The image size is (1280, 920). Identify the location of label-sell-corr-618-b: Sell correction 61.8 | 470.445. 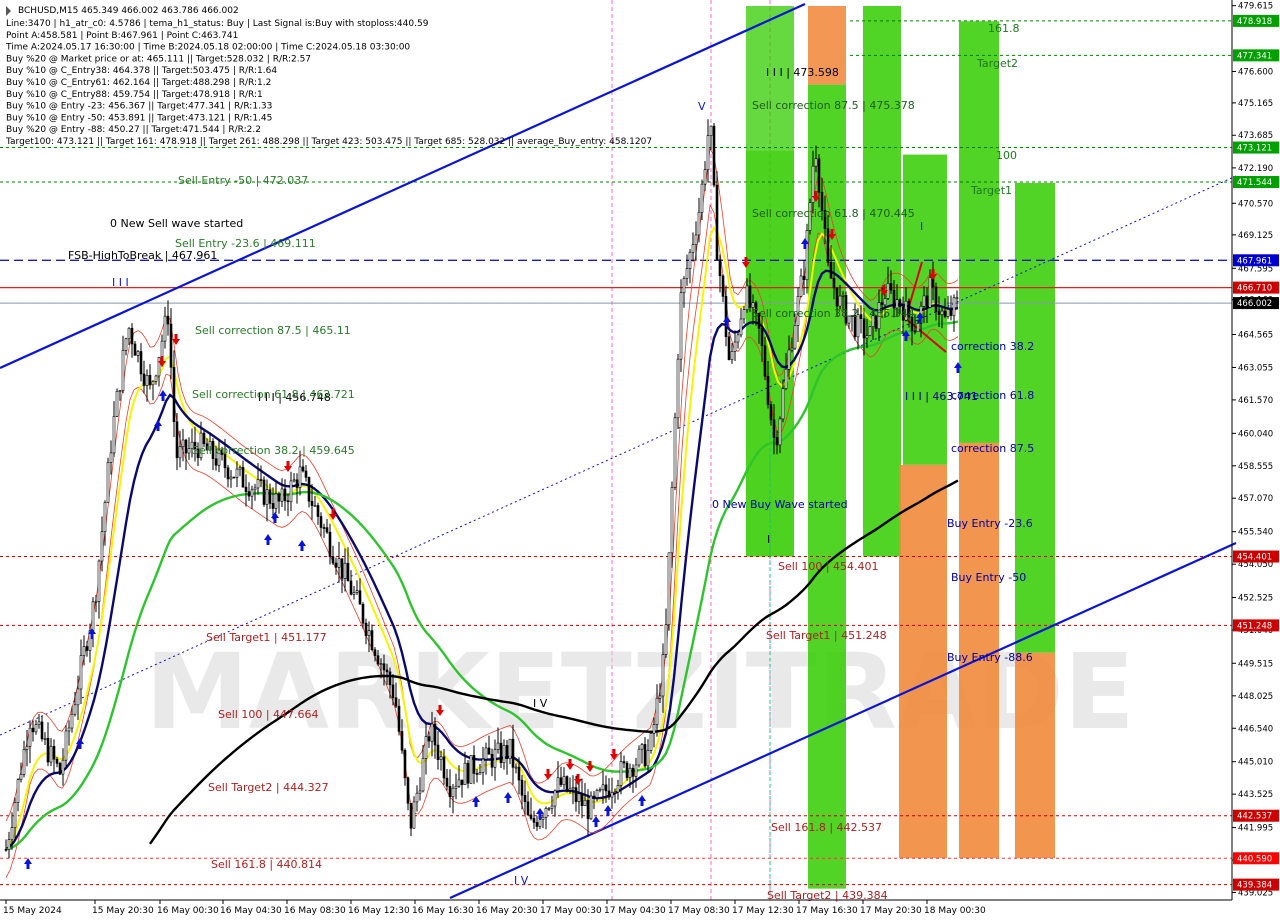
(833, 213).